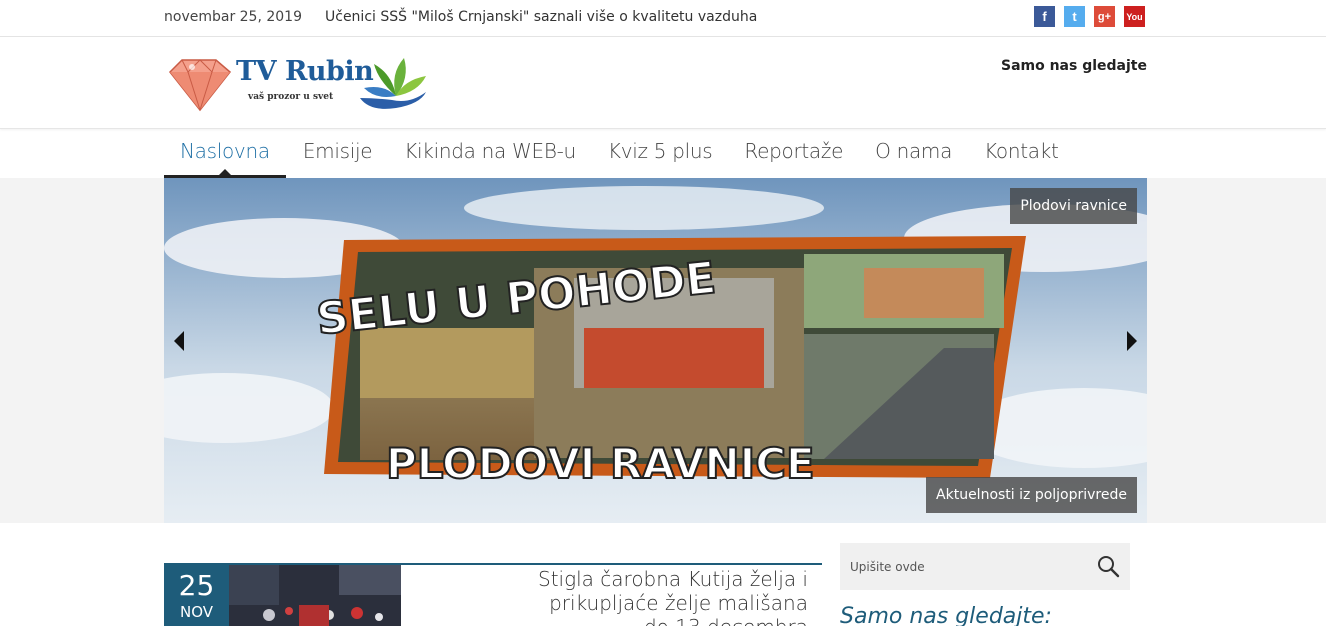 The image size is (1326, 626). I want to click on post-date-badge: 25 NOV, so click(196, 595).